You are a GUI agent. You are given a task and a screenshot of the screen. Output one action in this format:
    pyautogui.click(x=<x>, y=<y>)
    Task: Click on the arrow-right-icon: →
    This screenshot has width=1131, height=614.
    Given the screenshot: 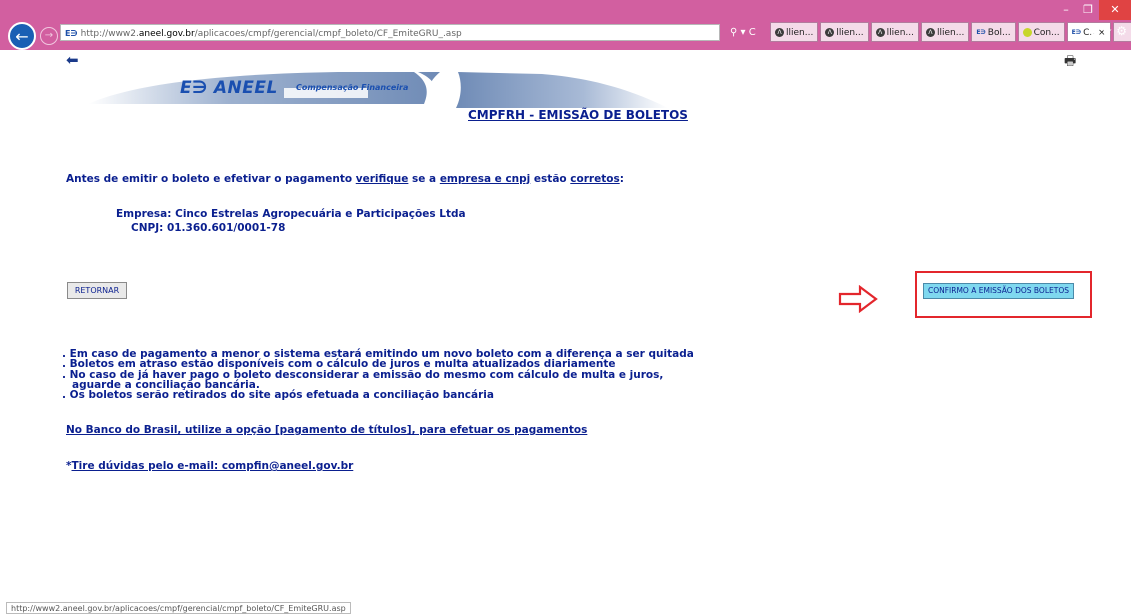 What is the action you would take?
    pyautogui.click(x=49, y=35)
    